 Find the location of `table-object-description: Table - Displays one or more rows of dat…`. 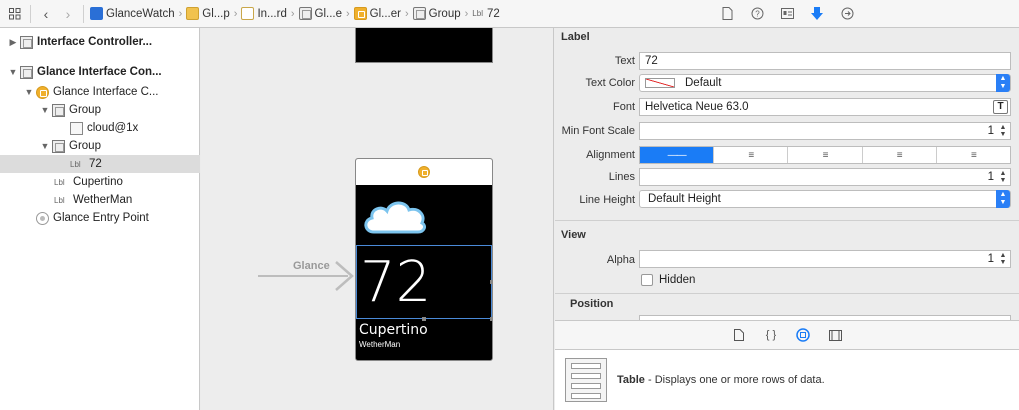

table-object-description: Table - Displays one or more rows of dat… is located at coordinates (721, 380).